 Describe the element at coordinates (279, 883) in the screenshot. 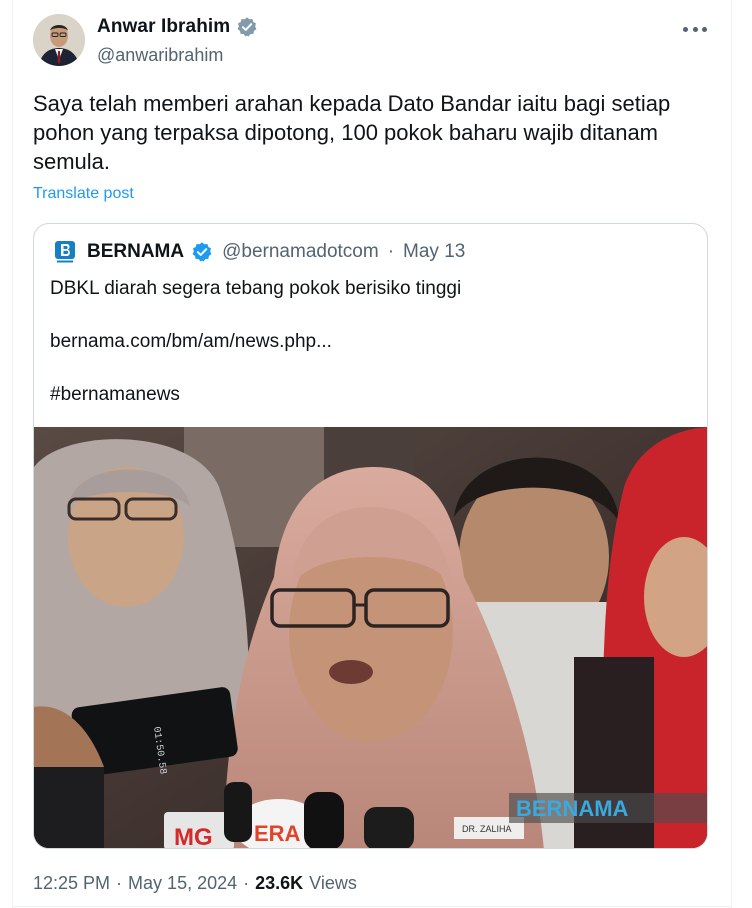

I see `views-count: 23.6K` at that location.